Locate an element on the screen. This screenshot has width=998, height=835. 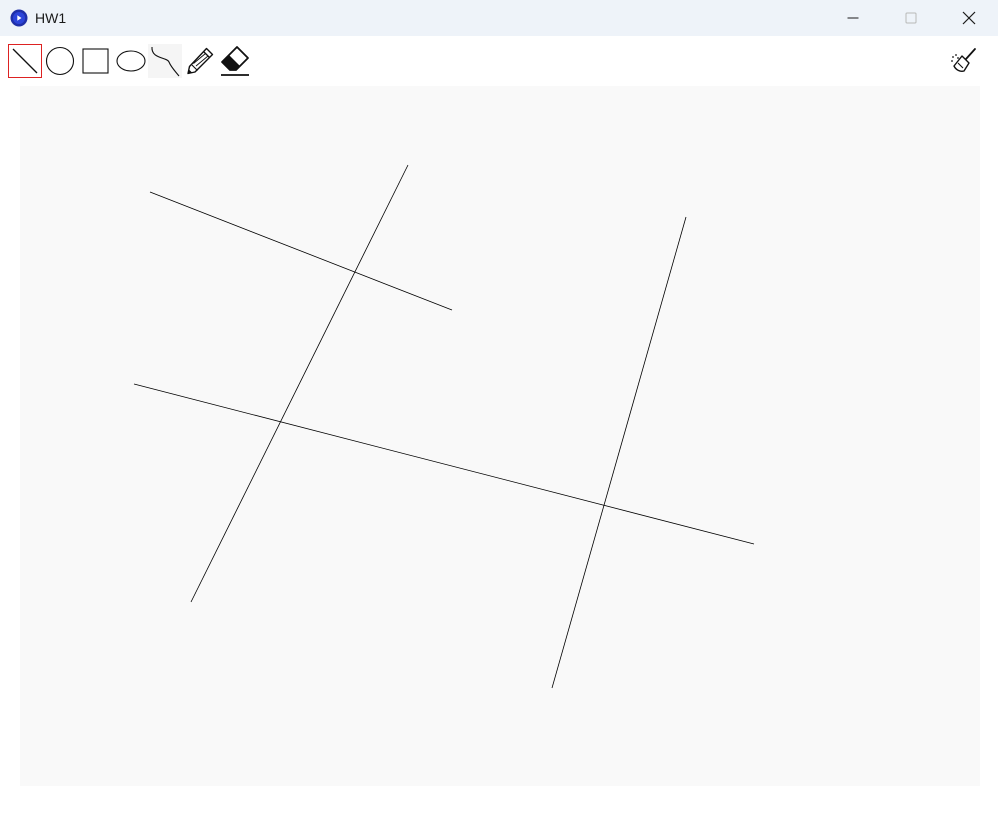
broom-icon is located at coordinates (963, 60).